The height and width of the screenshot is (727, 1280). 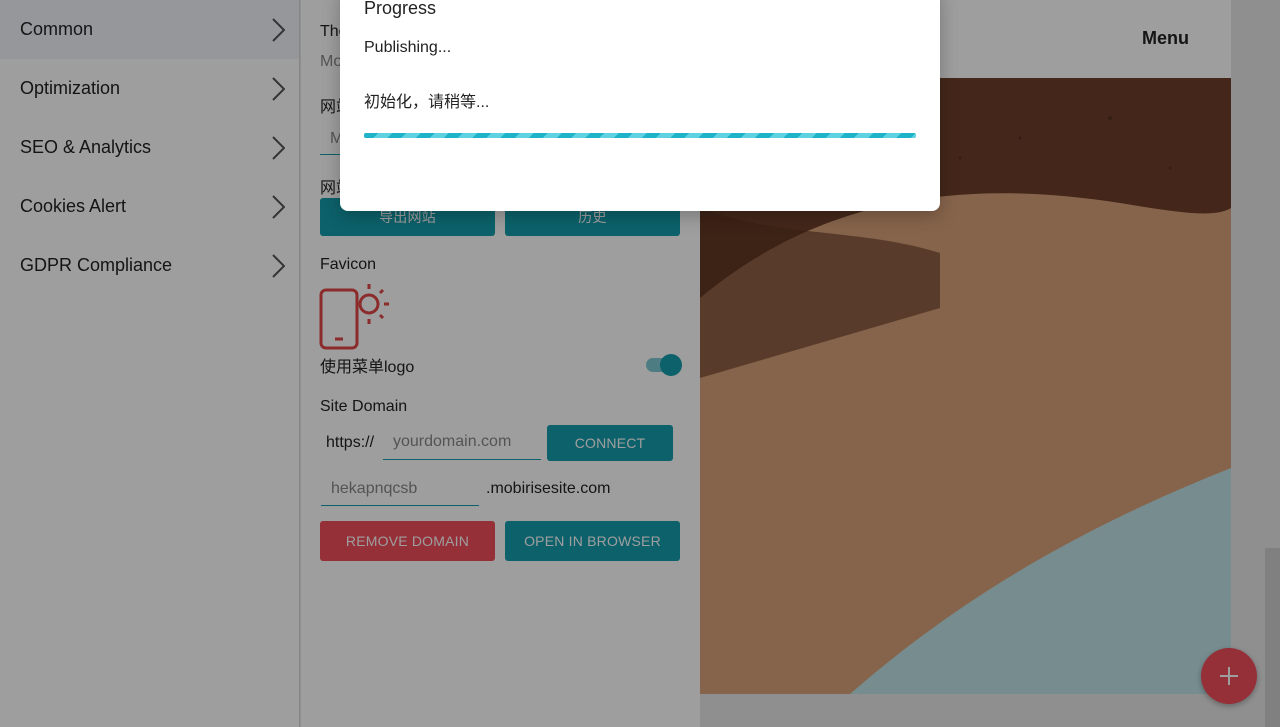 I want to click on progress-bar, so click(x=640, y=135).